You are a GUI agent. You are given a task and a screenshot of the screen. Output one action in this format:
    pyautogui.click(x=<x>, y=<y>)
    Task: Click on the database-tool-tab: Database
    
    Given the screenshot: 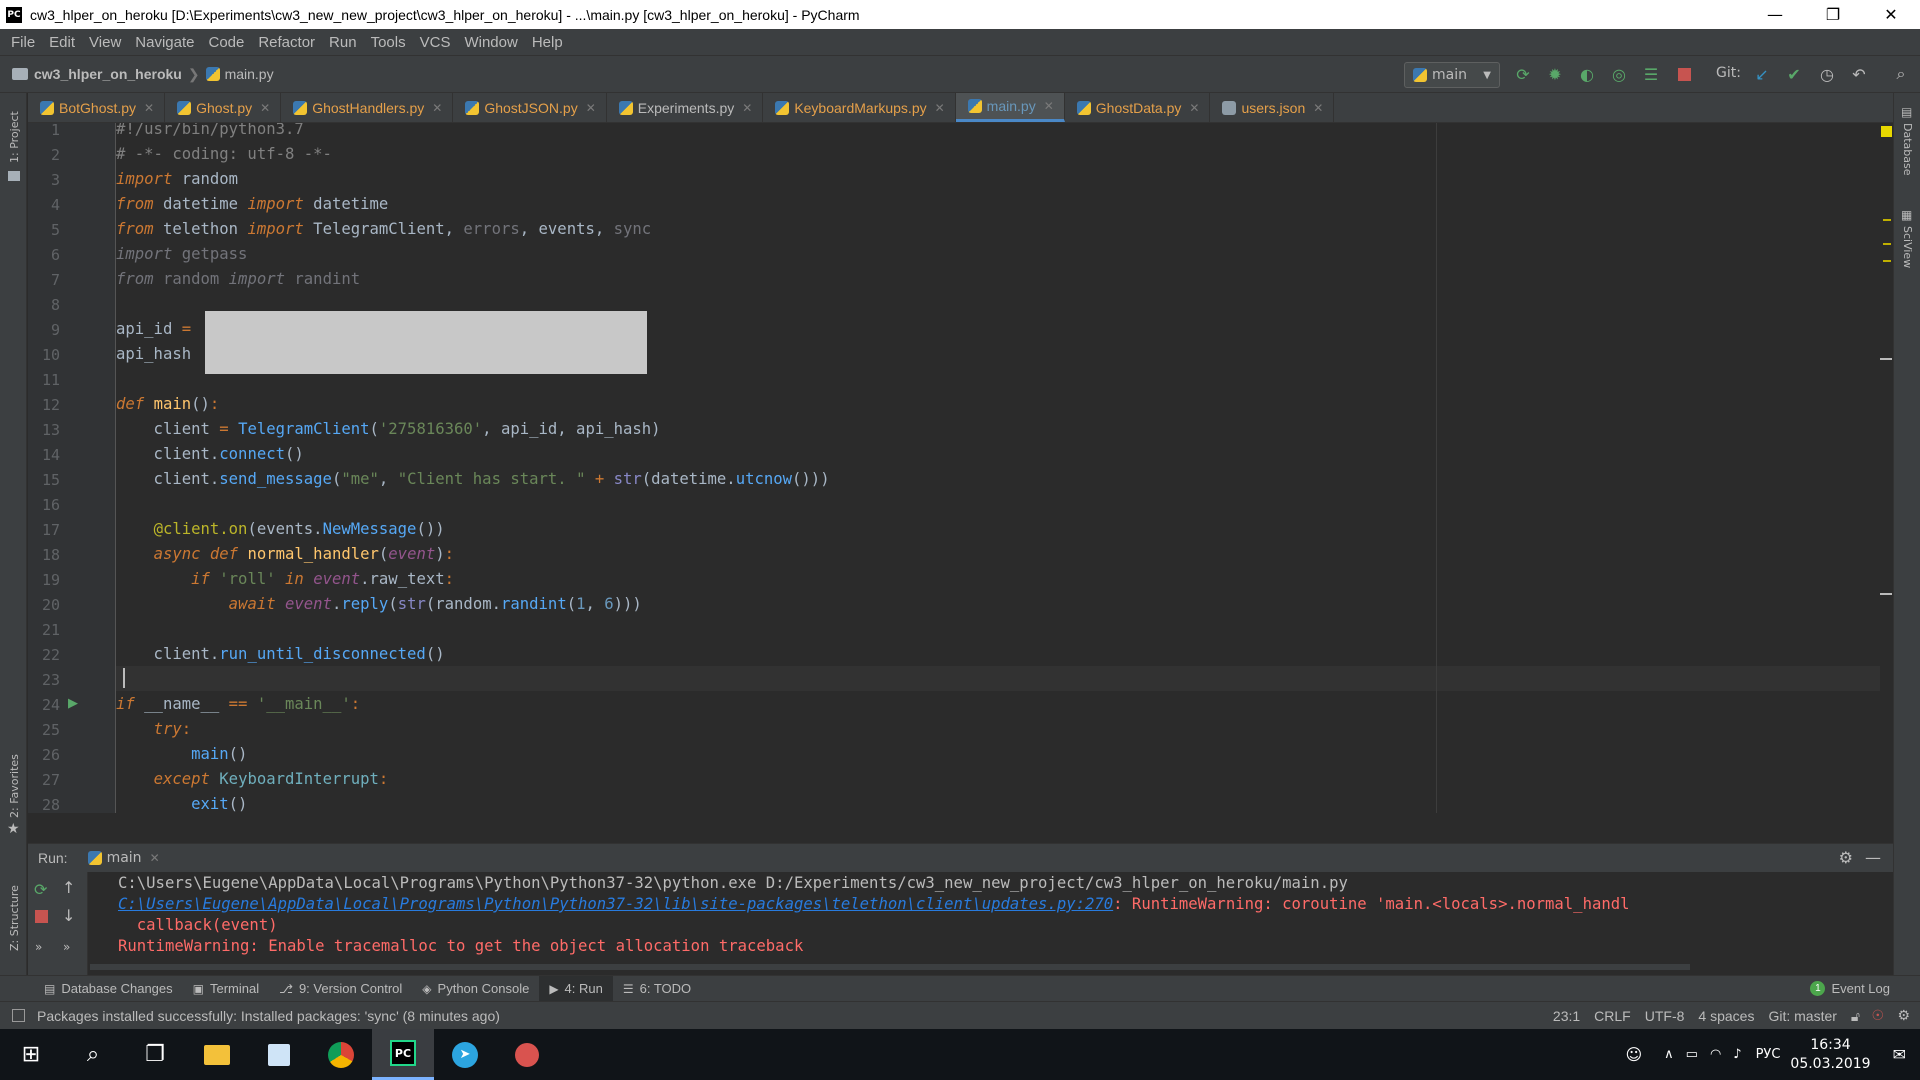 What is the action you would take?
    pyautogui.click(x=1907, y=149)
    